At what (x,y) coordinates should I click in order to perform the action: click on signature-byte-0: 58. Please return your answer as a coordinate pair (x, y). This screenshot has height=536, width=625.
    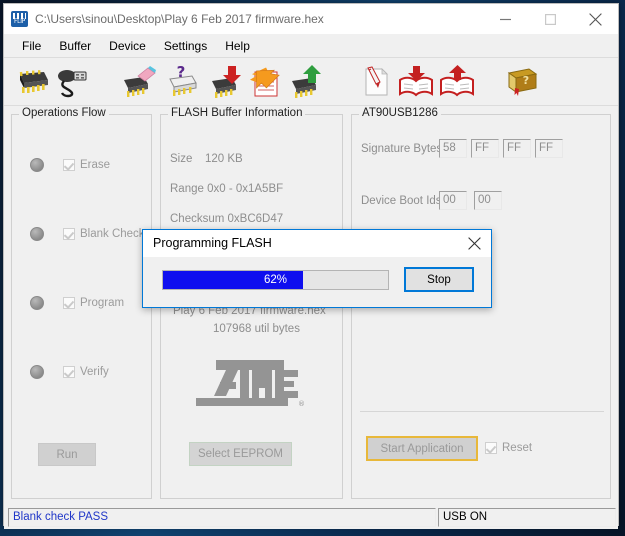
    Looking at the image, I should click on (453, 148).